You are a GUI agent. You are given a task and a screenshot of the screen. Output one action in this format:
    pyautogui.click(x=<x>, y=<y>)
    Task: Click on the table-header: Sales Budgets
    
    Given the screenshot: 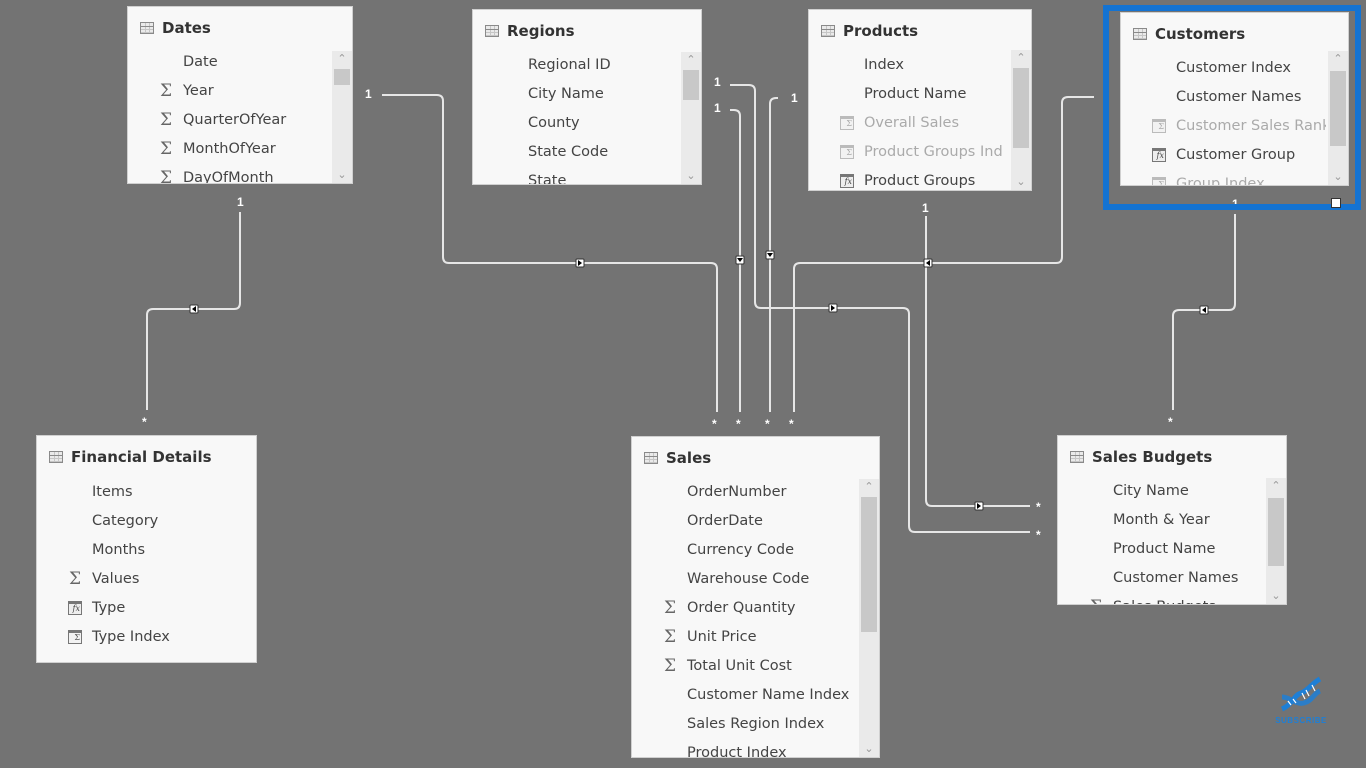 What is the action you would take?
    pyautogui.click(x=1141, y=457)
    